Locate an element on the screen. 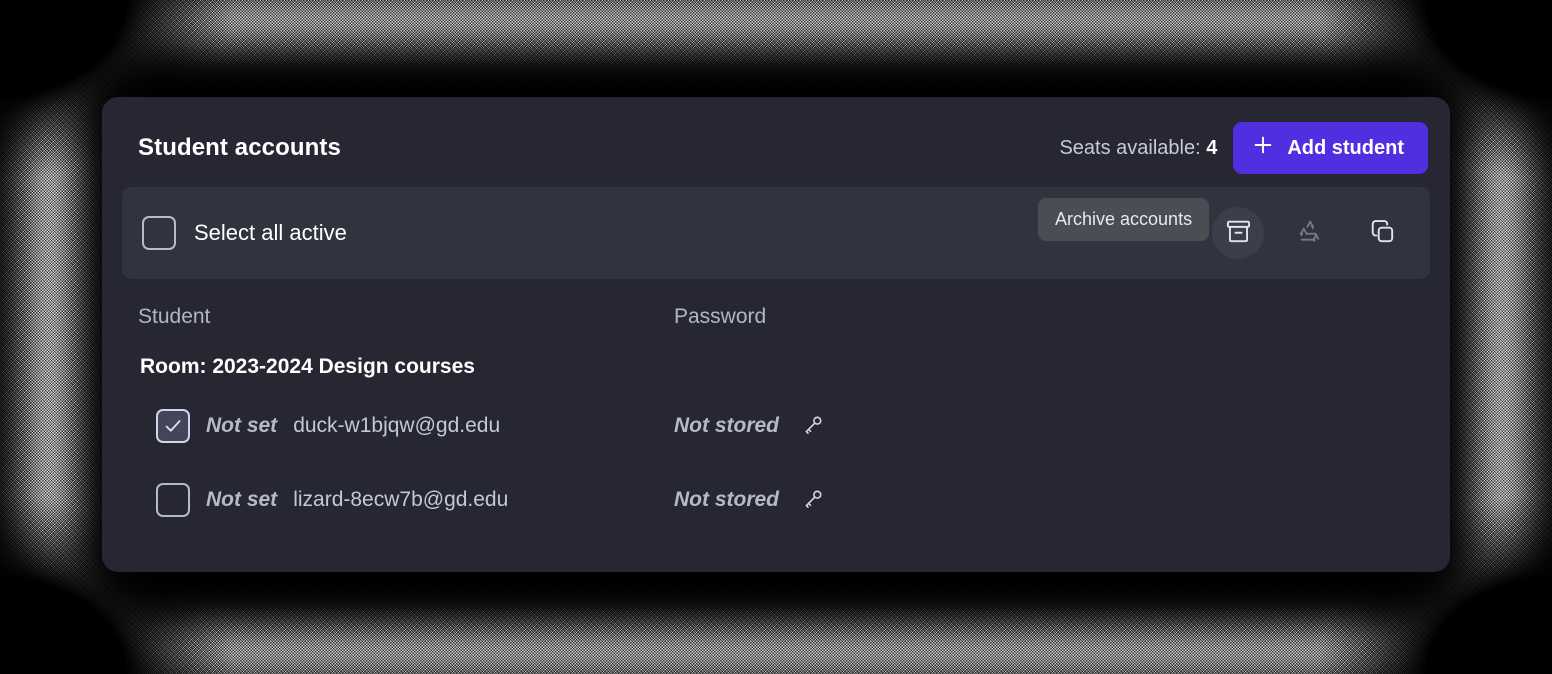 The width and height of the screenshot is (1552, 674). table-header-row: Student Password is located at coordinates (776, 310).